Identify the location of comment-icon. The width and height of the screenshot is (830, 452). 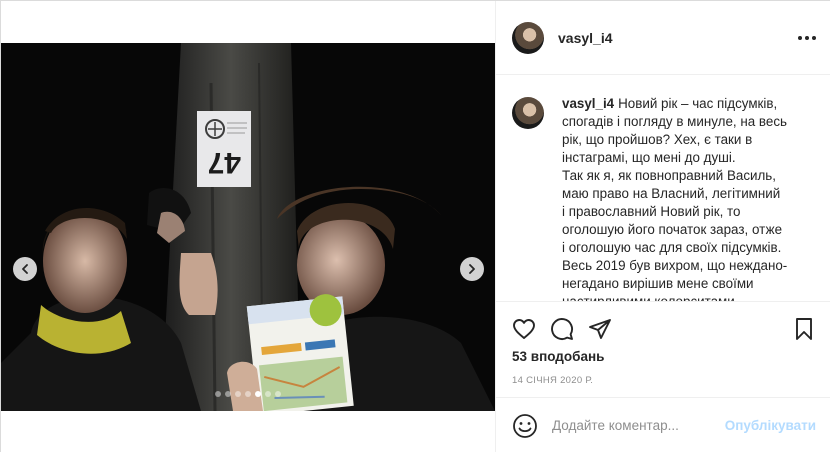
(562, 328).